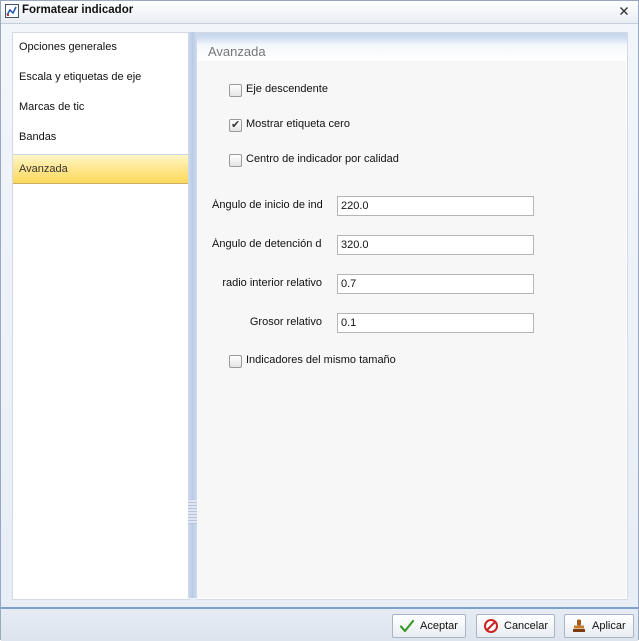  What do you see at coordinates (624, 11) in the screenshot?
I see `close-icon` at bounding box center [624, 11].